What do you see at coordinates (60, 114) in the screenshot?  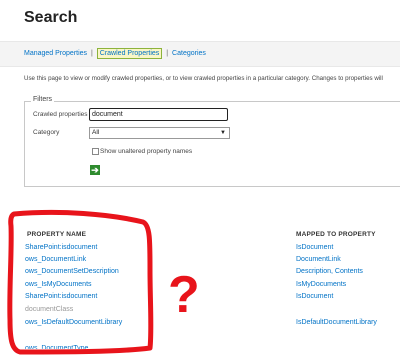 I see `crawled-properties-label: Crawled properties` at bounding box center [60, 114].